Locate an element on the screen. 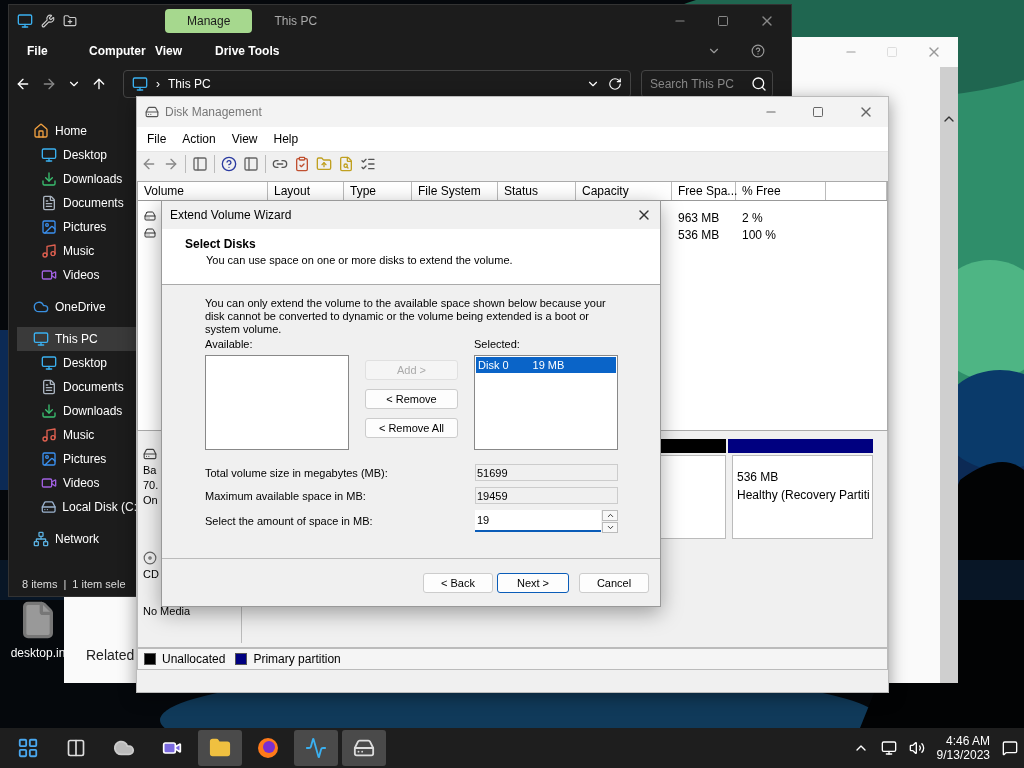 The image size is (1024, 768). folder-icon is located at coordinates (220, 748).